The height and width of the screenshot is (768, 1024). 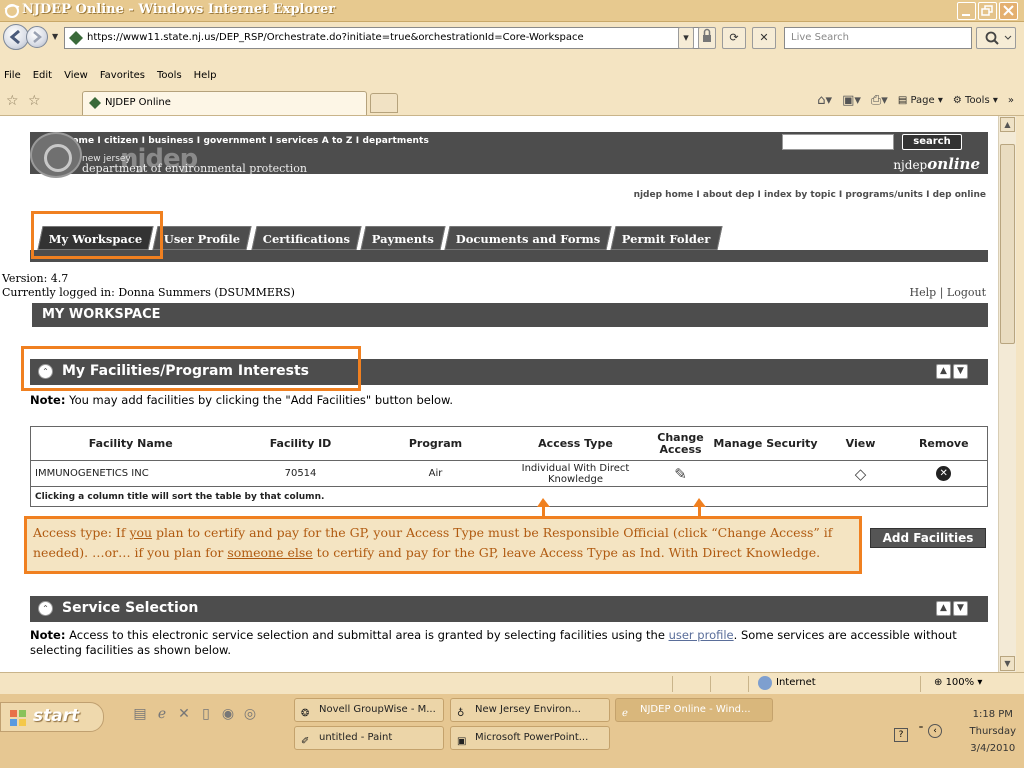 What do you see at coordinates (1008, 11) in the screenshot?
I see `close-window-button` at bounding box center [1008, 11].